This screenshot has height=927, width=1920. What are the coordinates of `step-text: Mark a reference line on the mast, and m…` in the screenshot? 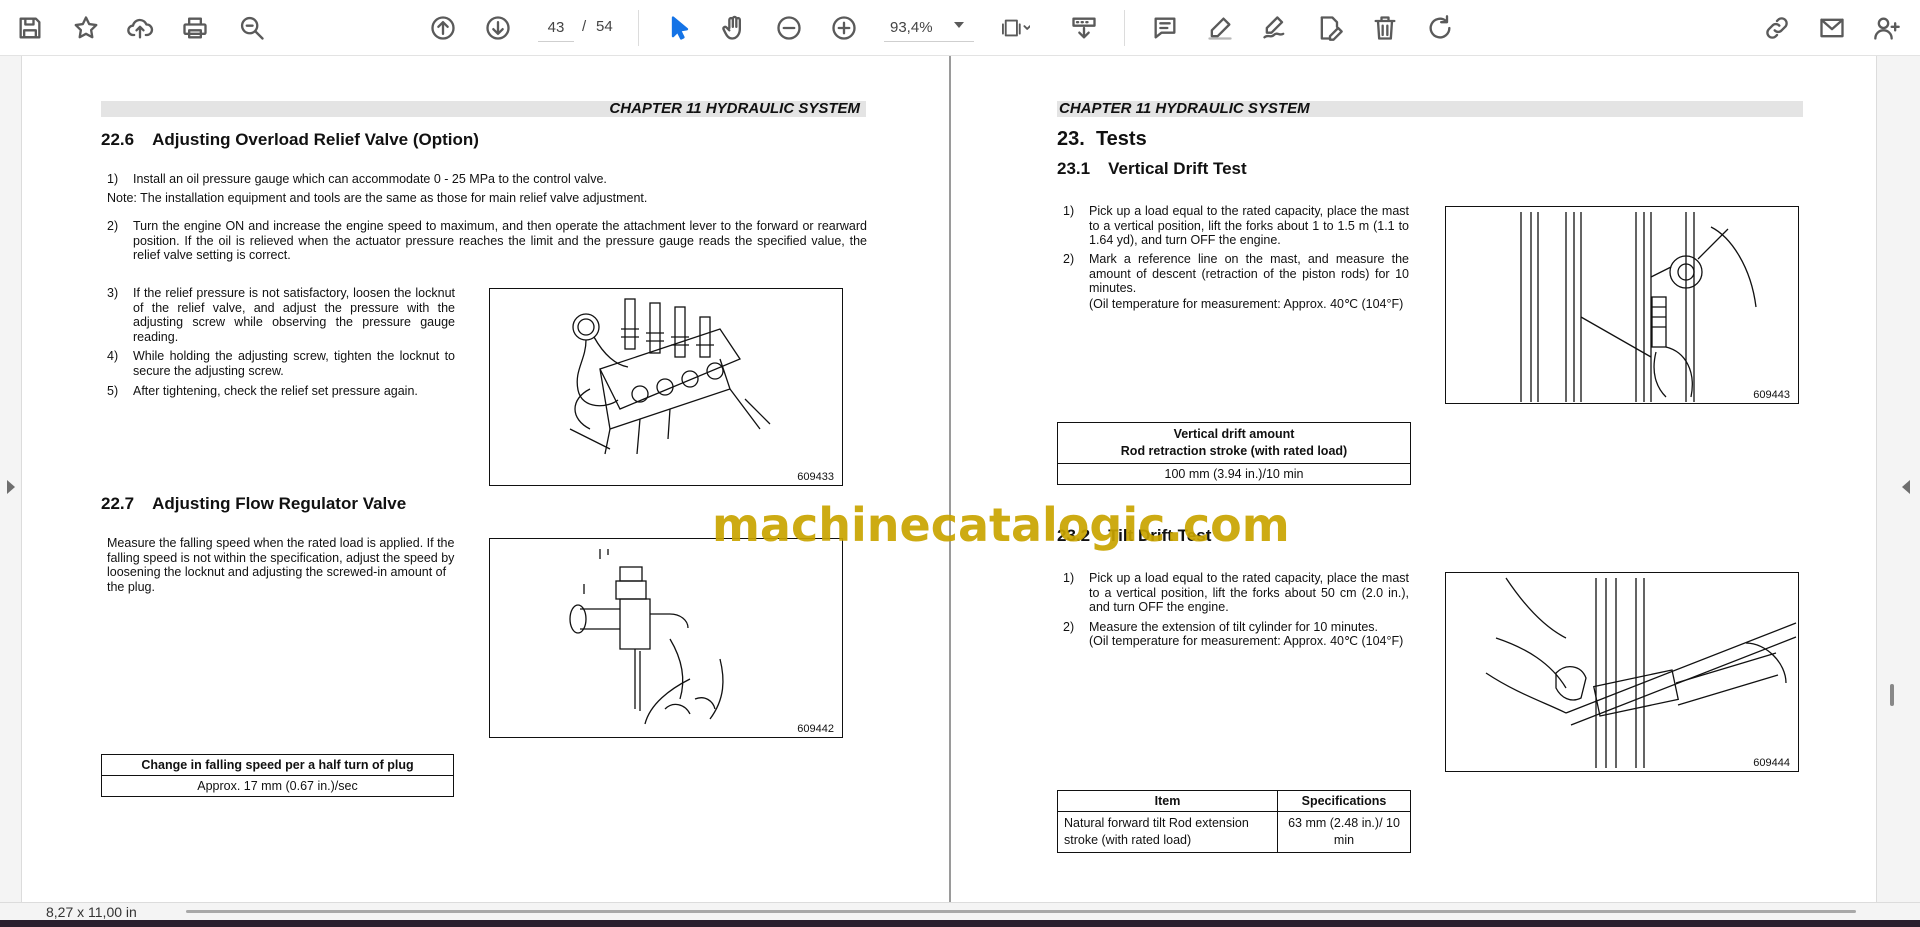 It's located at (1249, 273).